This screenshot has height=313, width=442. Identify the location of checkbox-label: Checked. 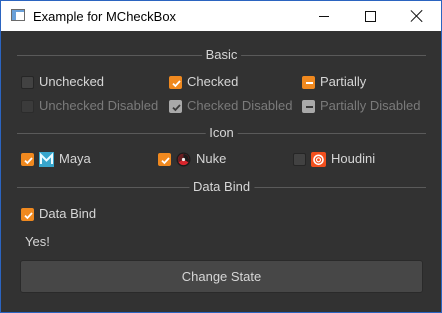
(213, 81).